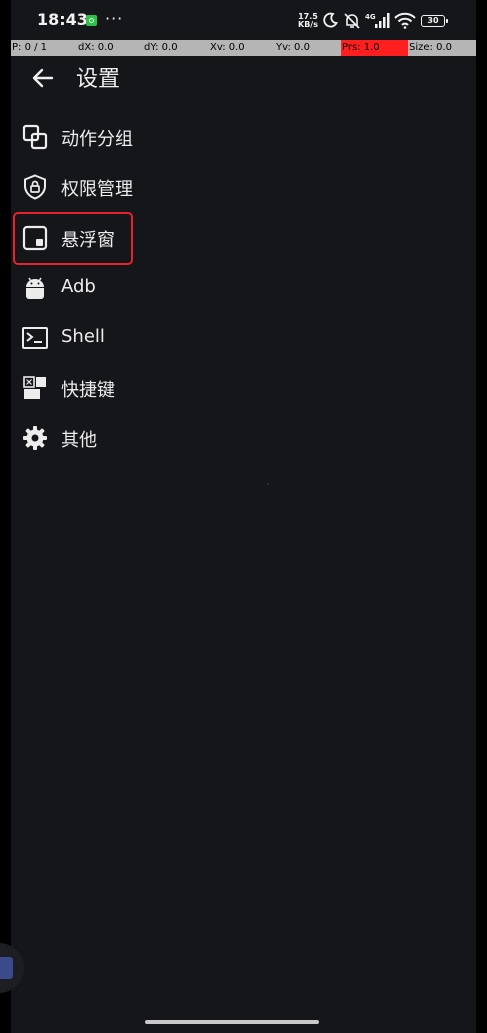  I want to click on menu-item-label: 快捷键, so click(88, 390).